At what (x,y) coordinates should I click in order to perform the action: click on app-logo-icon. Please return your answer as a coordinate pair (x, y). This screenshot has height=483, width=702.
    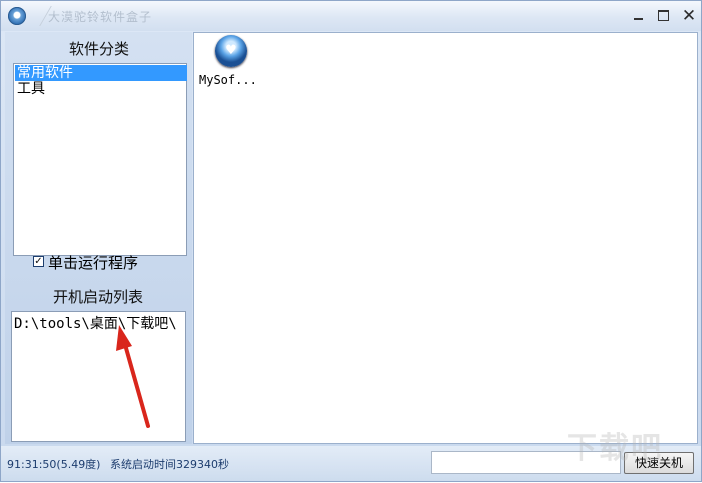
    Looking at the image, I should click on (17, 16).